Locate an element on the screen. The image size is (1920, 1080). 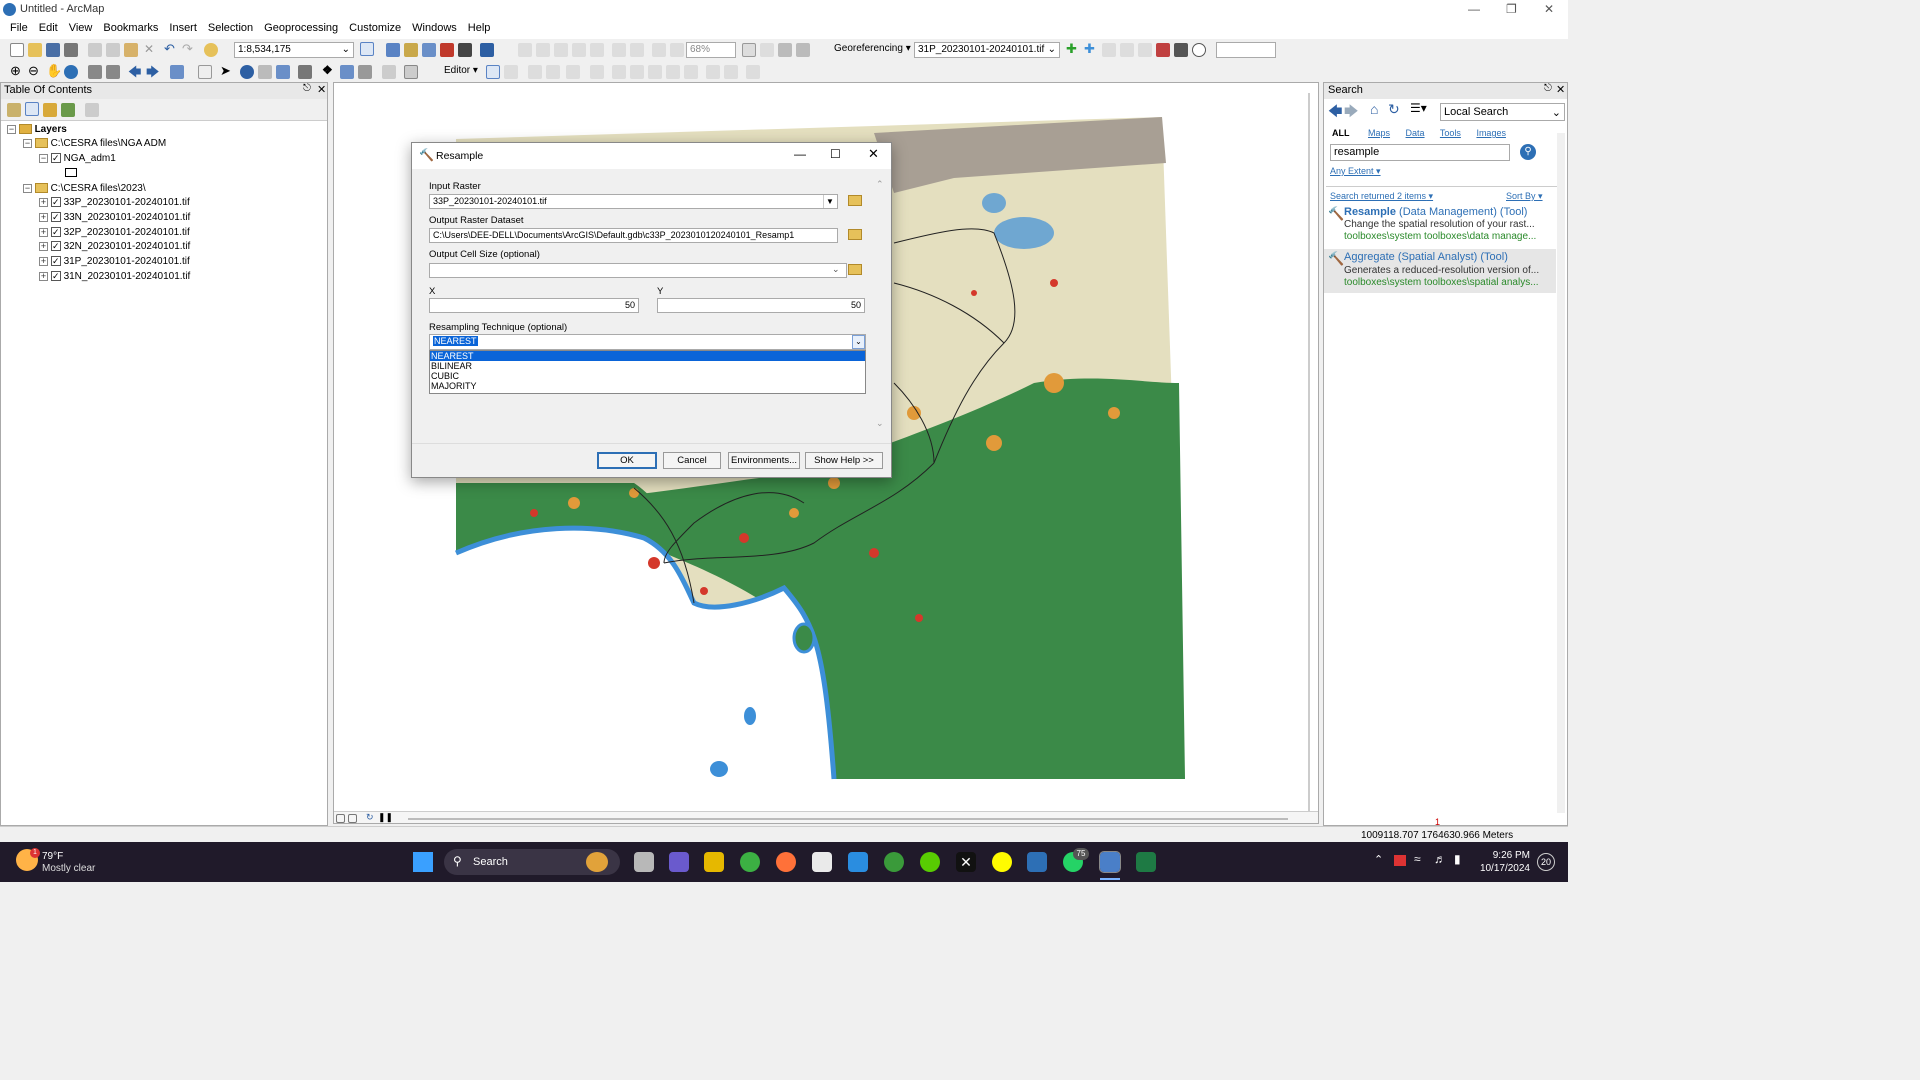
georef-layer-combo: 31P_20230101-20240101.tif ⌄ is located at coordinates (987, 50).